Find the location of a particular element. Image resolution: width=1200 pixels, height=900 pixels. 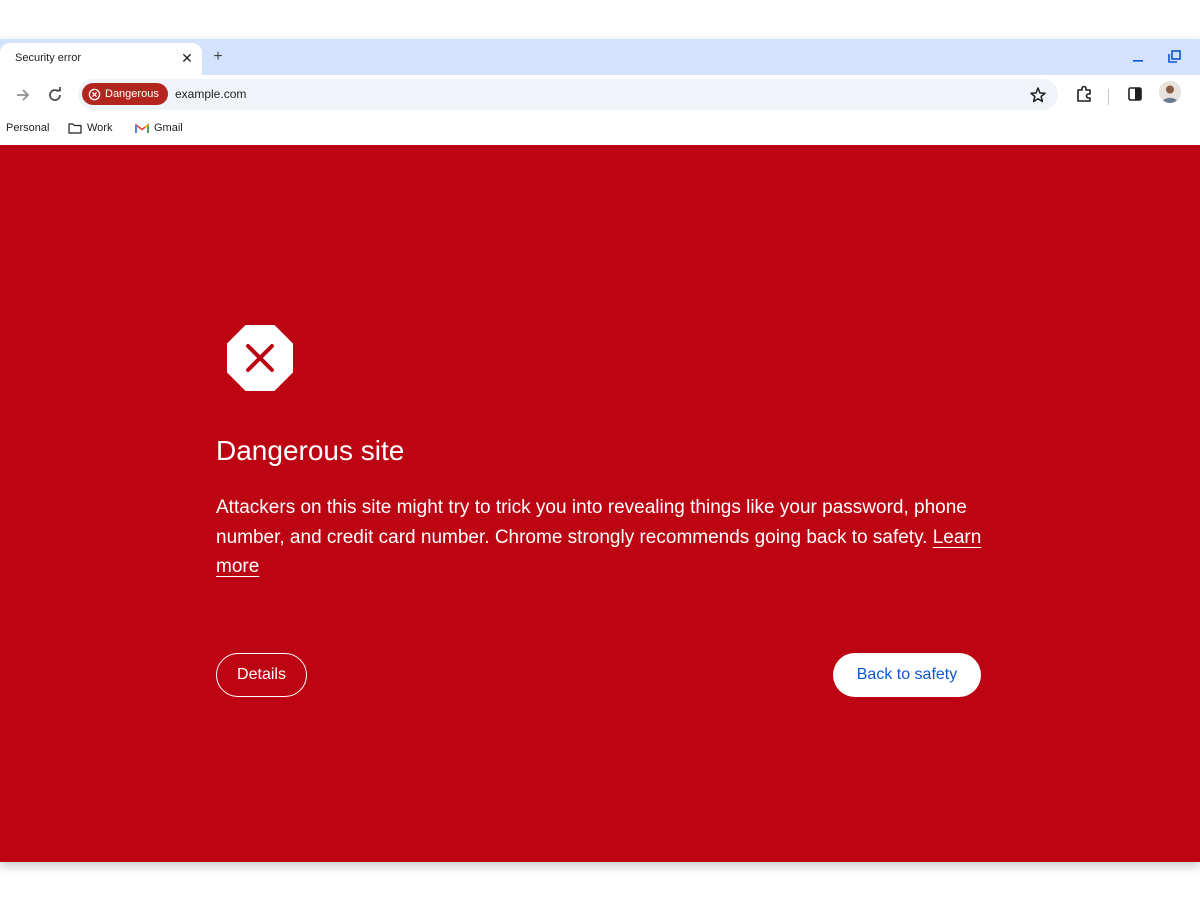

reload-icon is located at coordinates (55, 95).